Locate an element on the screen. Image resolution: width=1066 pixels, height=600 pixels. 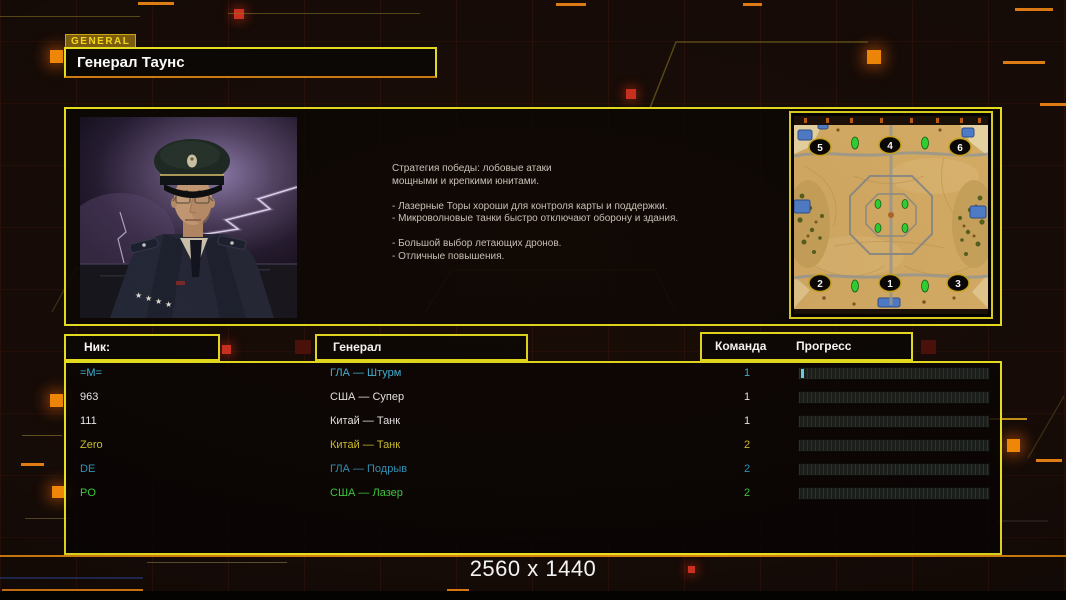
player-nick: PO is located at coordinates (88, 493).